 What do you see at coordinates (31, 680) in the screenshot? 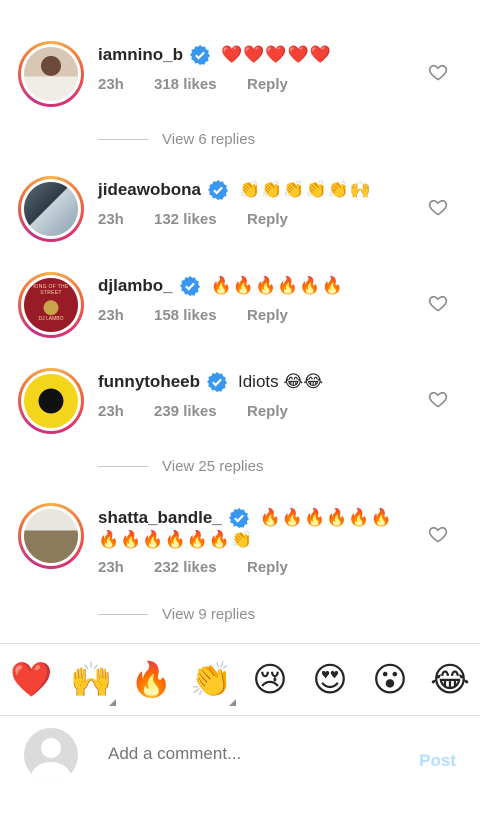
I see `emoji-heart-button: ❤️` at bounding box center [31, 680].